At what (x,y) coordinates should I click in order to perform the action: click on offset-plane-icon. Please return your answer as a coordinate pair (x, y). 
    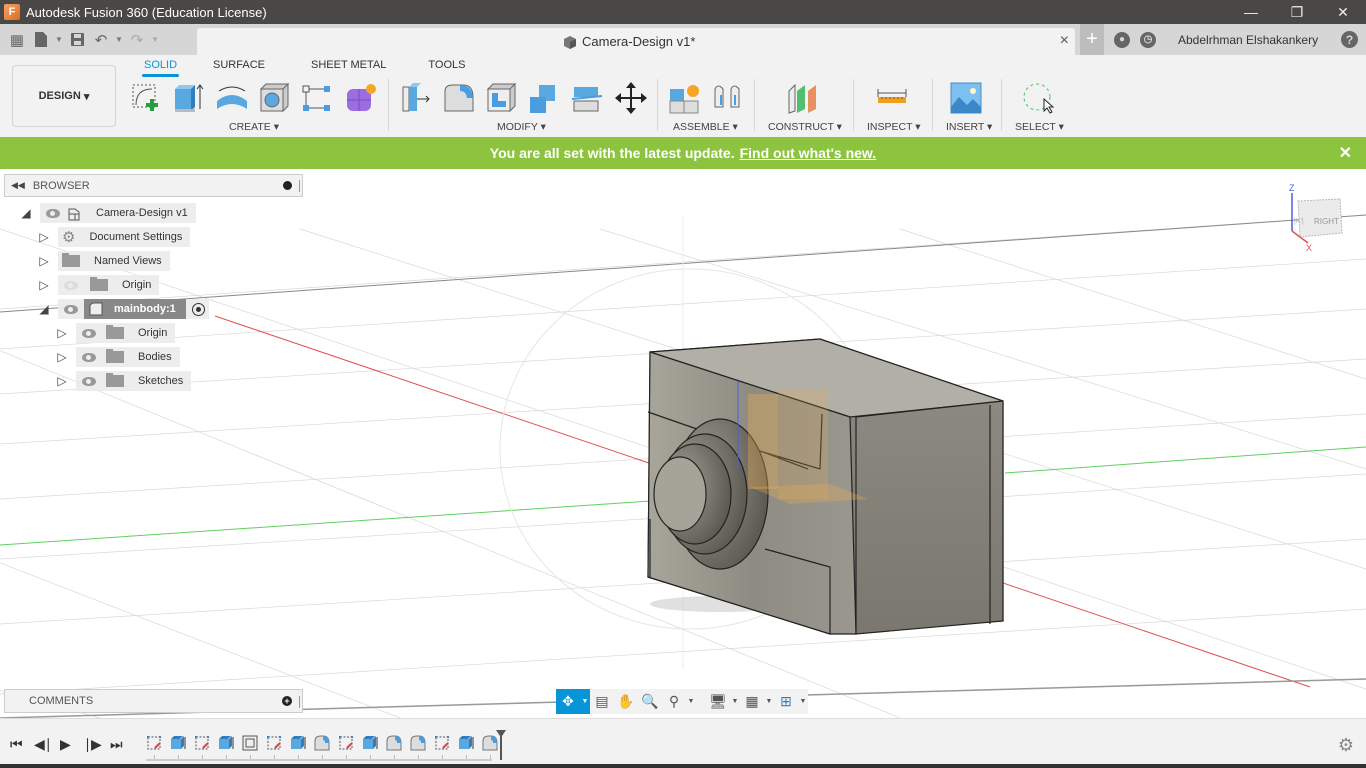
    Looking at the image, I should click on (803, 98).